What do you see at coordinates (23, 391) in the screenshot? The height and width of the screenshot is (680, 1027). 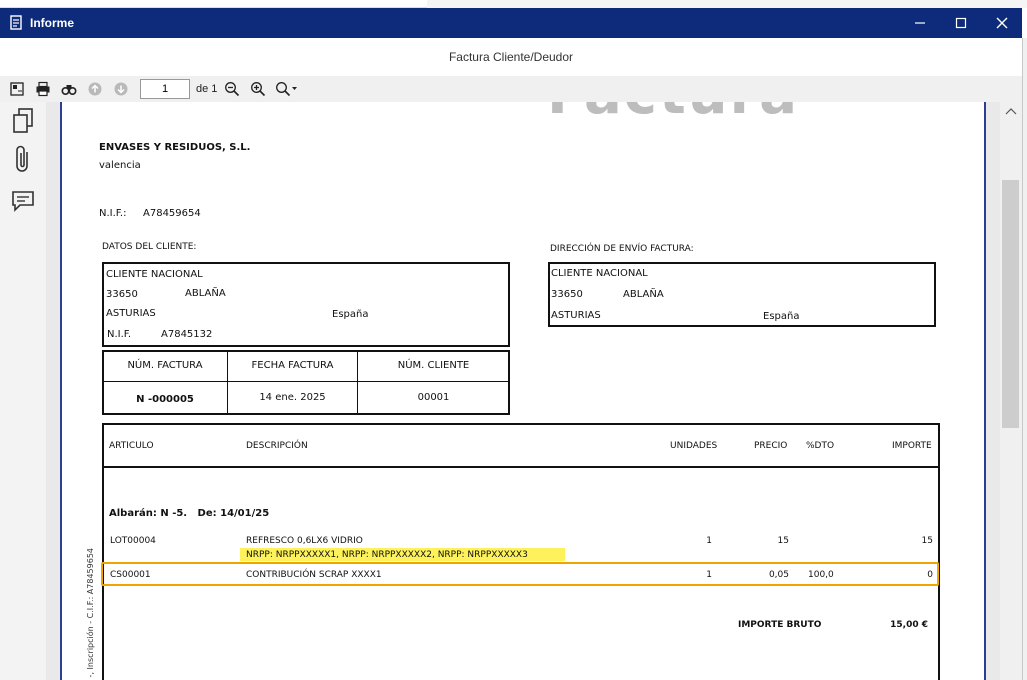 I see `side-panel` at bounding box center [23, 391].